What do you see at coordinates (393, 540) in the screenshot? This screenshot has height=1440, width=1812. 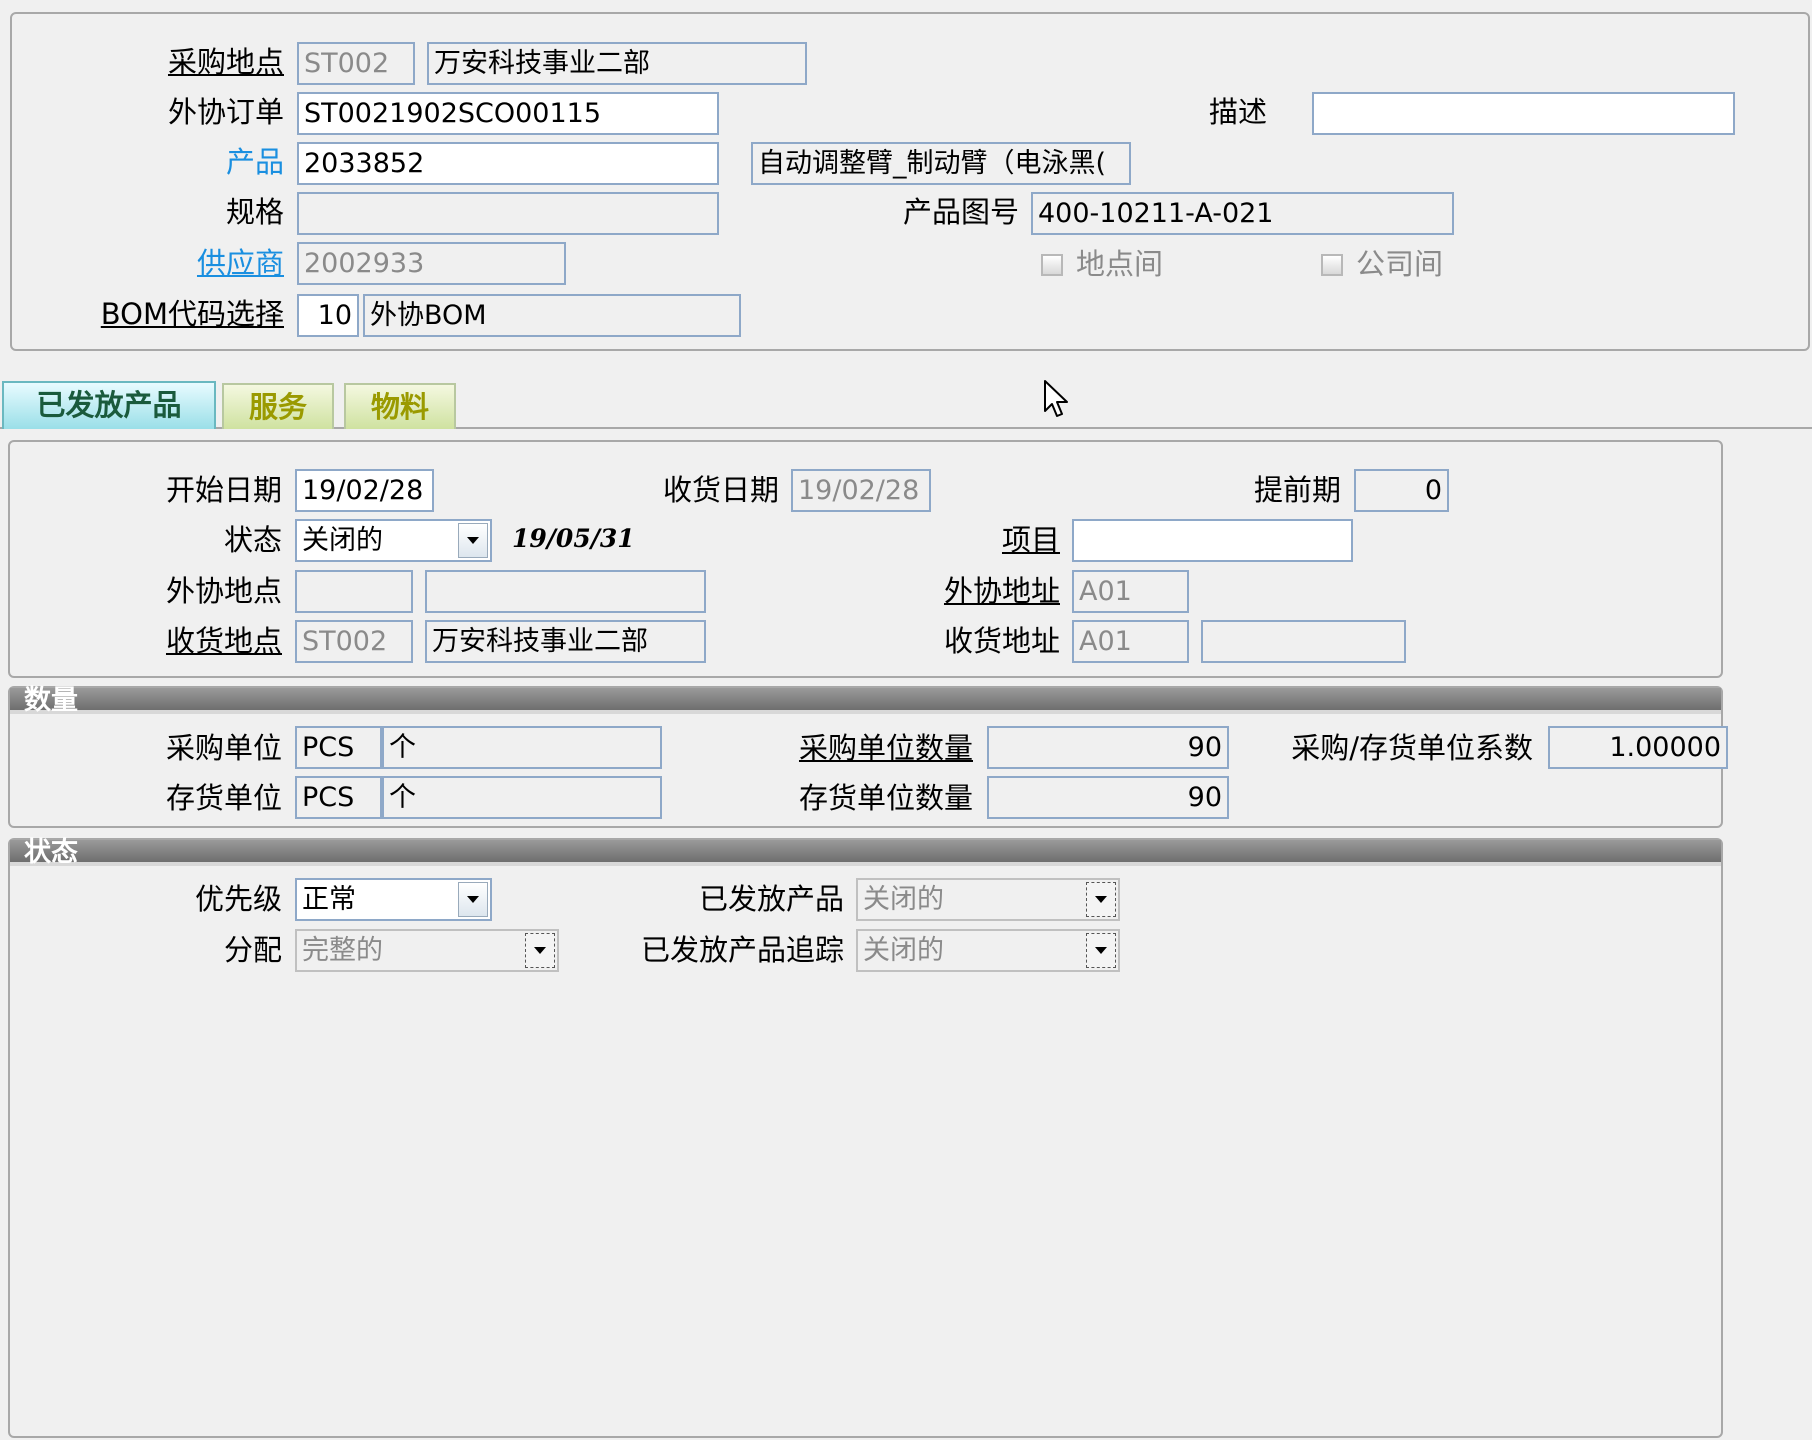 I see `status-dropdown: 关闭的` at bounding box center [393, 540].